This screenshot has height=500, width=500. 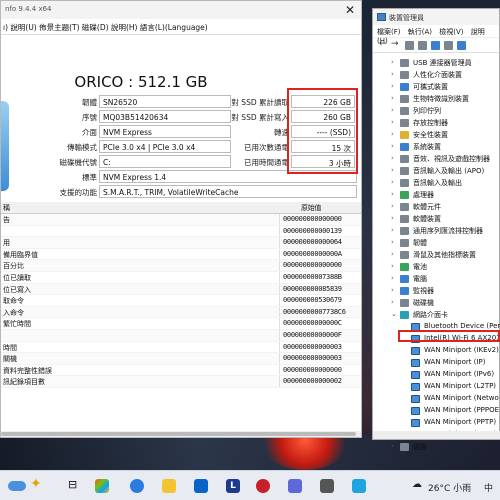 What do you see at coordinates (436, 171) in the screenshot?
I see `tree-item: › 音訊輸入及輸出 (APO)` at bounding box center [436, 171].